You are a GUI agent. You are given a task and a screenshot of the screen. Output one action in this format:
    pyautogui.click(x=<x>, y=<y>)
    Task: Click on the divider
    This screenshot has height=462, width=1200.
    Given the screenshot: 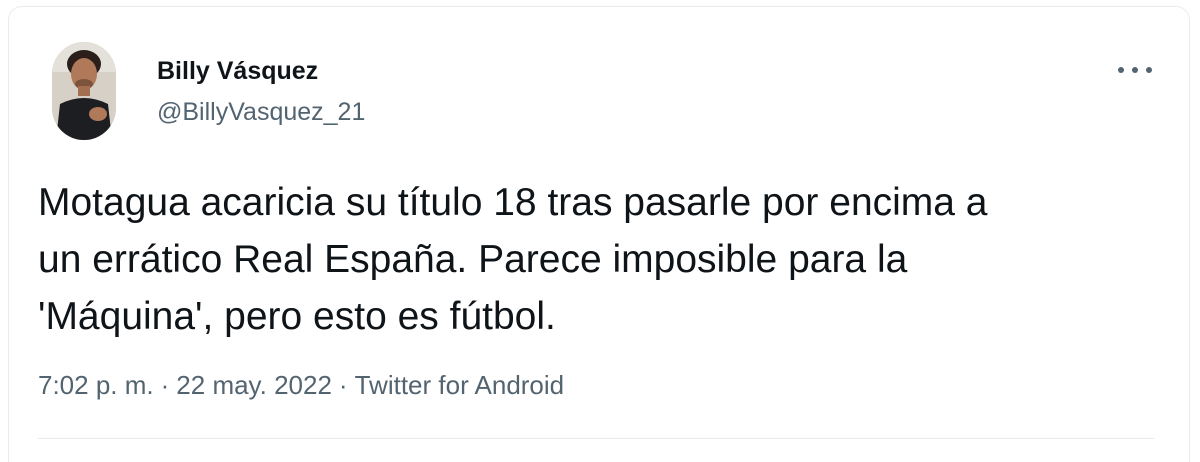 What is the action you would take?
    pyautogui.click(x=596, y=438)
    